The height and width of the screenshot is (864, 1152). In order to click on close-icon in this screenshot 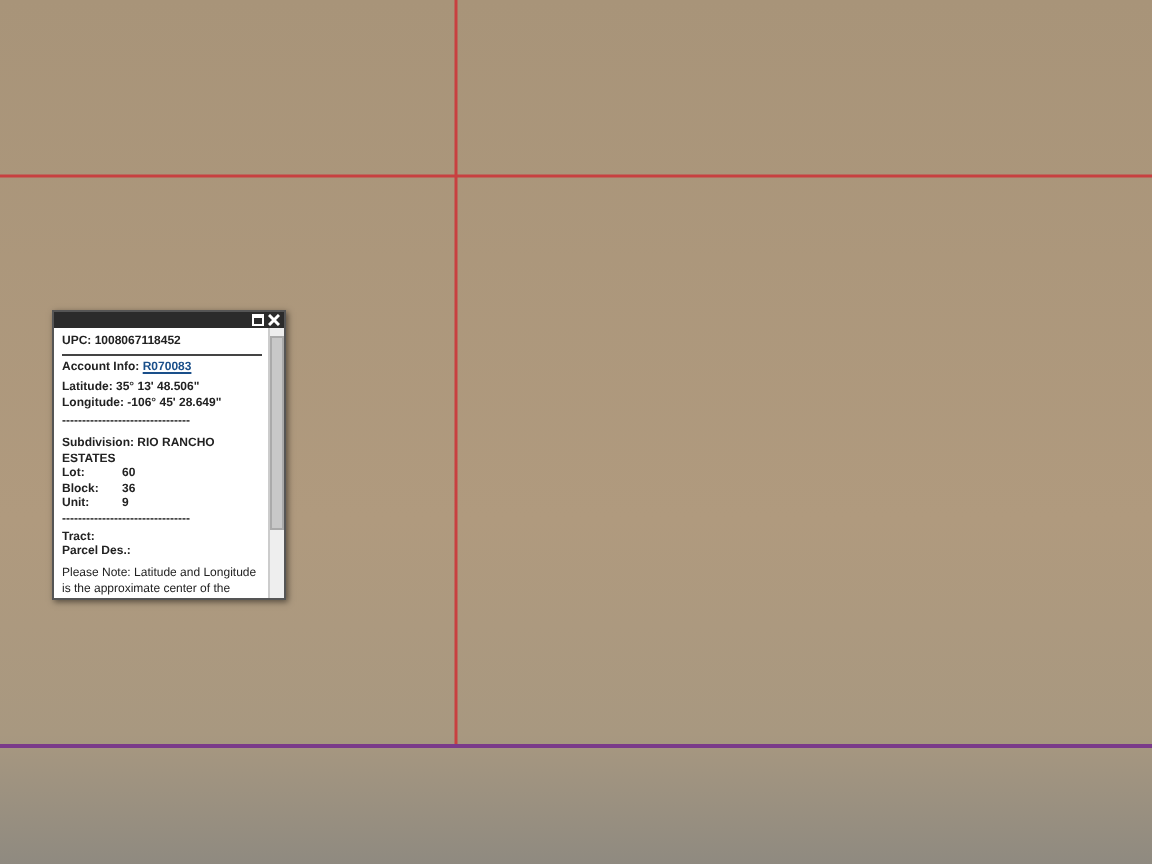, I will do `click(274, 320)`.